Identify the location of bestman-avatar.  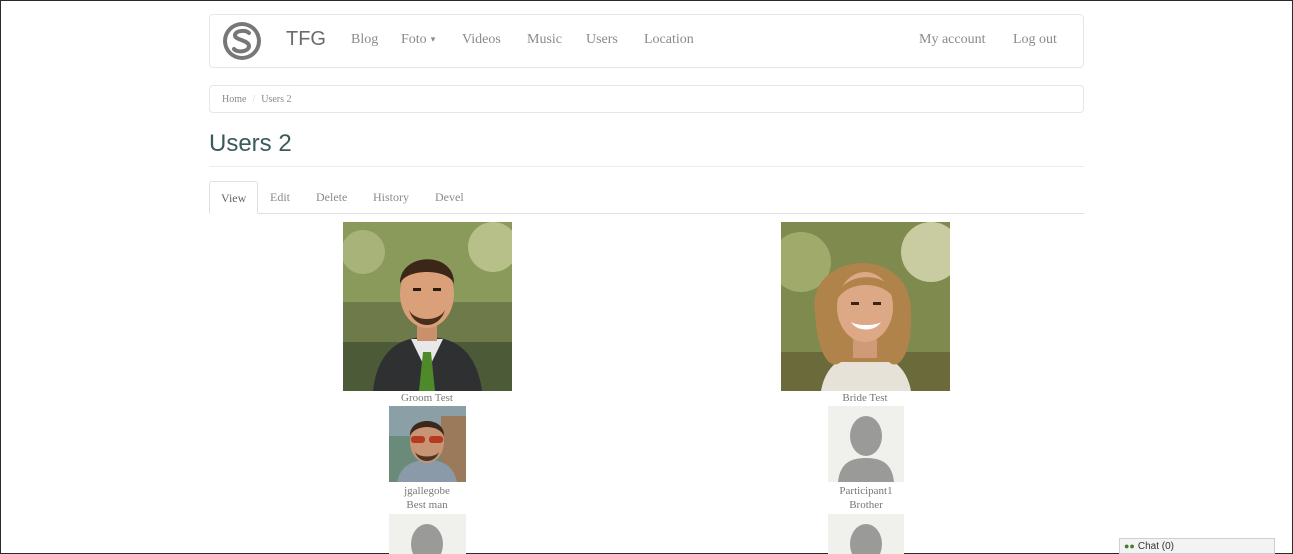
(427, 444).